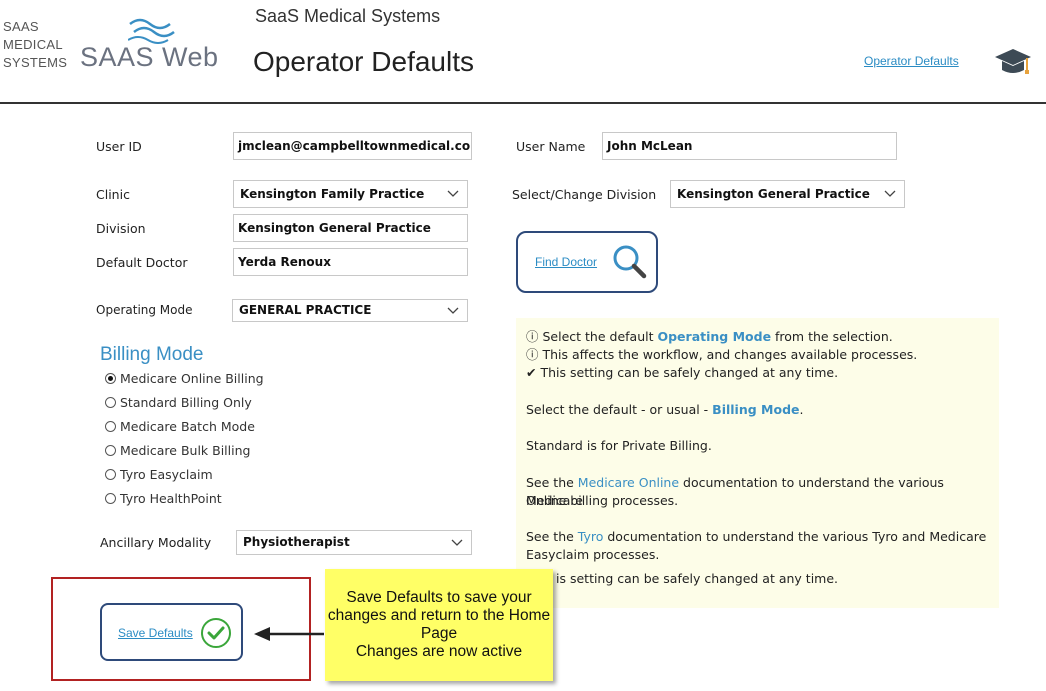 This screenshot has height=691, width=1046. What do you see at coordinates (216, 633) in the screenshot?
I see `checkmark-icon` at bounding box center [216, 633].